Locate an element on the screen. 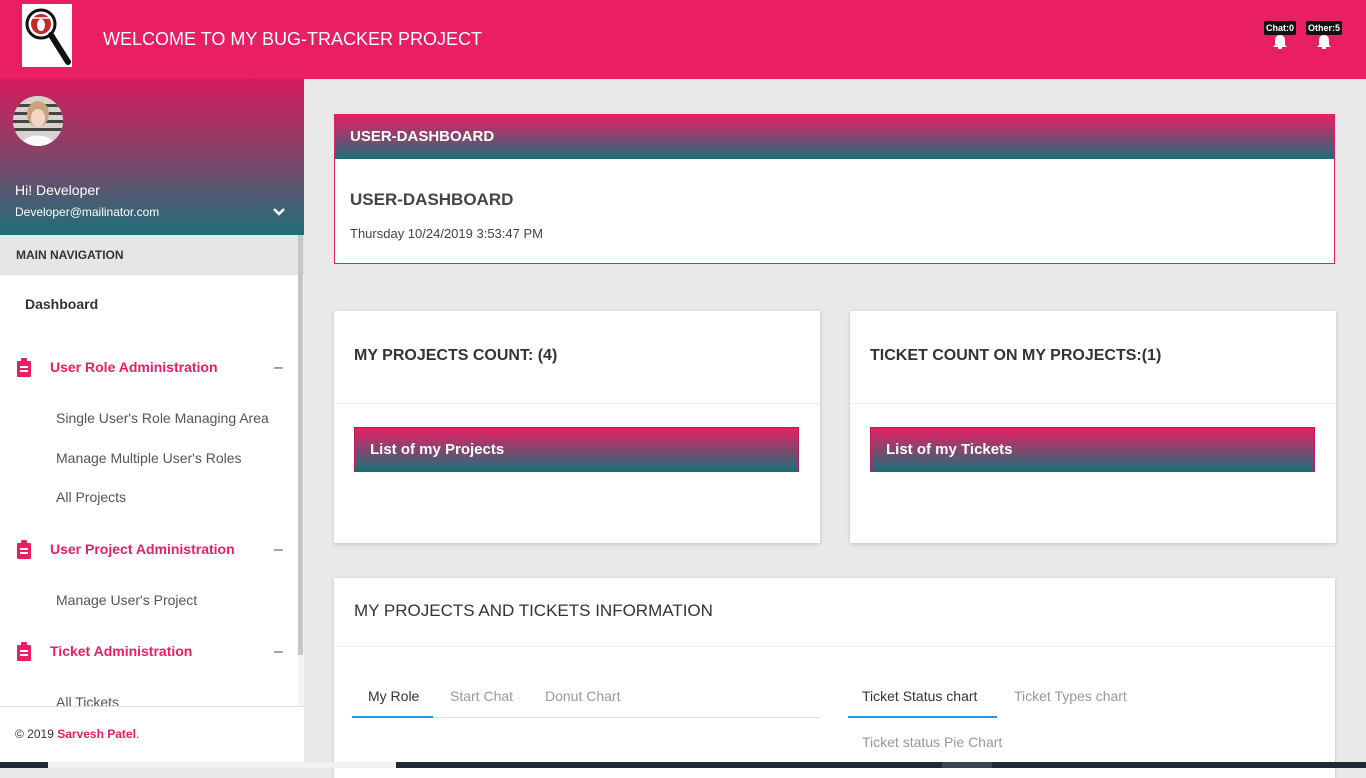 Image resolution: width=1366 pixels, height=778 pixels. sidebar-item-dashboard: Dashboard is located at coordinates (61, 304).